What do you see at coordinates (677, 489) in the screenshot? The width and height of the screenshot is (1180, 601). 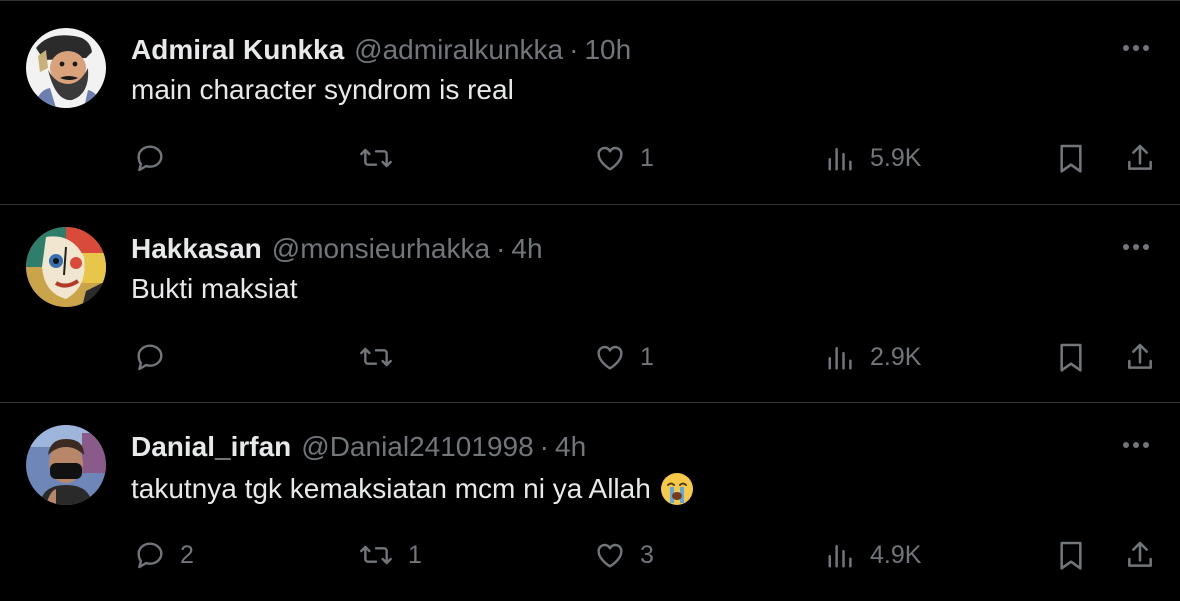 I see `crying-face-emoji` at bounding box center [677, 489].